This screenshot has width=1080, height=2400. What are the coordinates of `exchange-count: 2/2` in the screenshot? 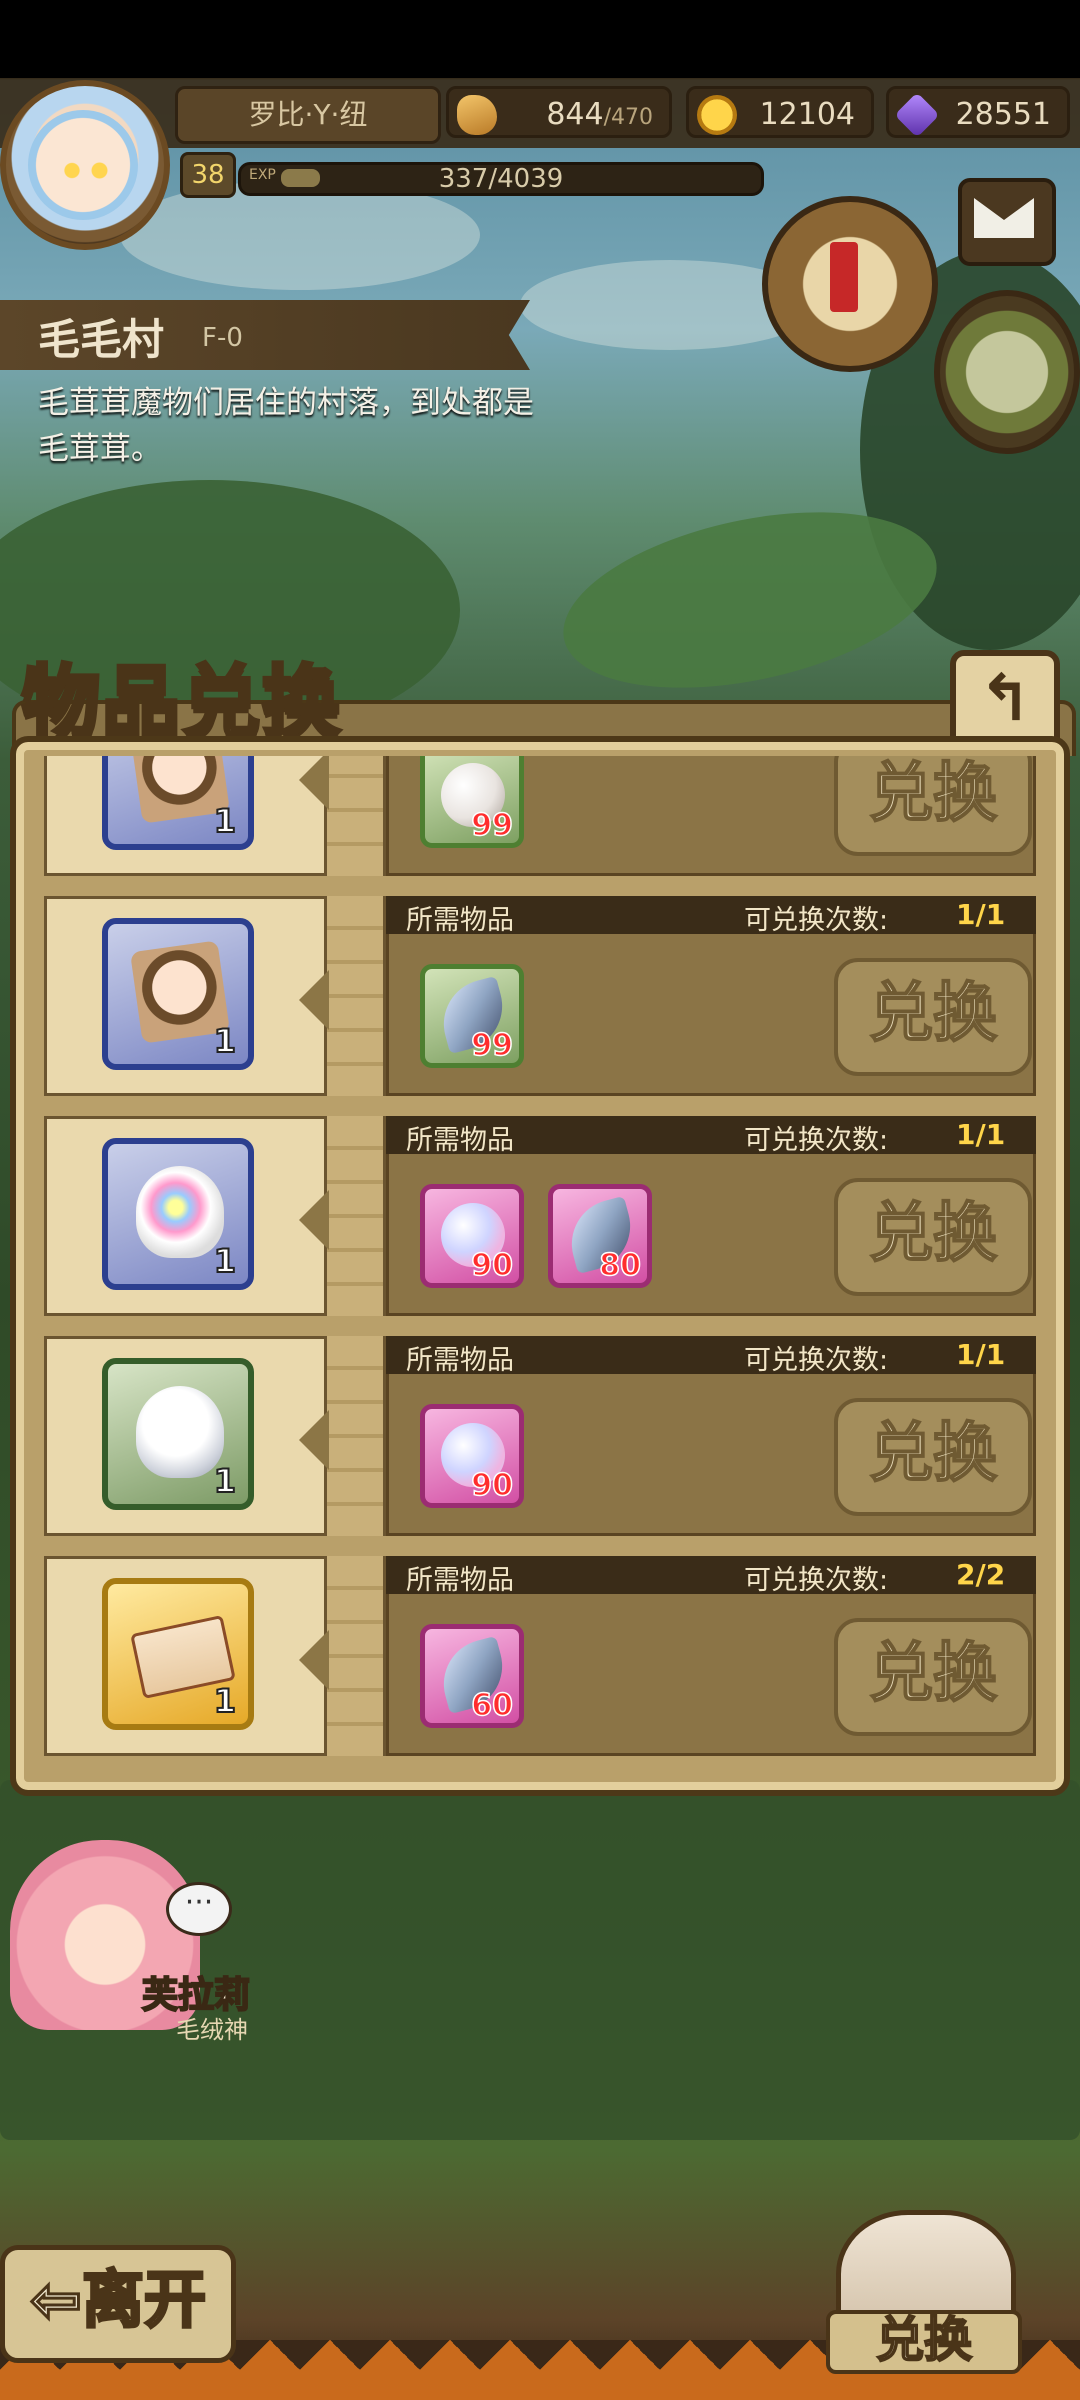 It's located at (981, 1574).